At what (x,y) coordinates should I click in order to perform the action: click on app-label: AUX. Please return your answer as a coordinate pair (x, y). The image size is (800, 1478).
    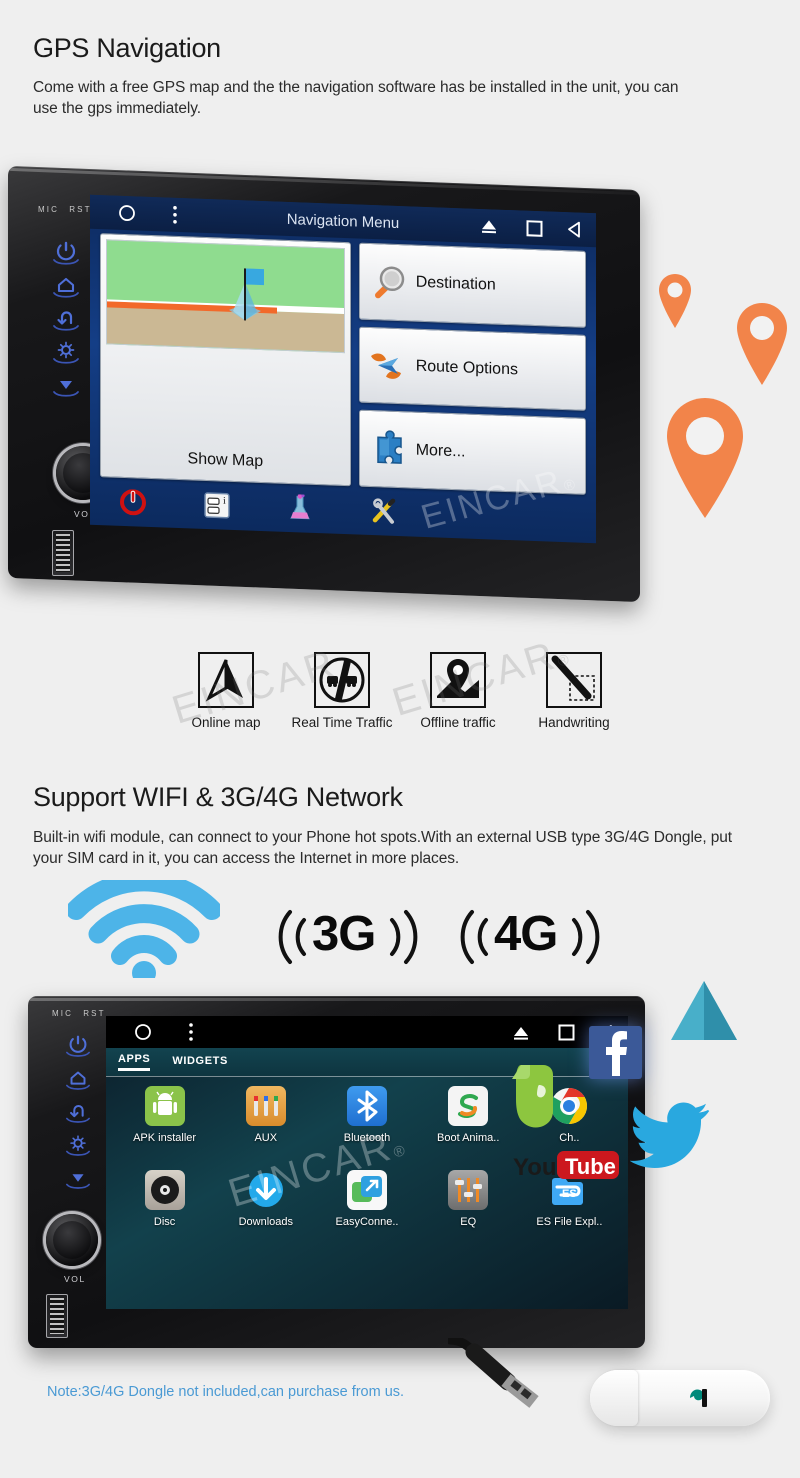
    Looking at the image, I should click on (266, 1138).